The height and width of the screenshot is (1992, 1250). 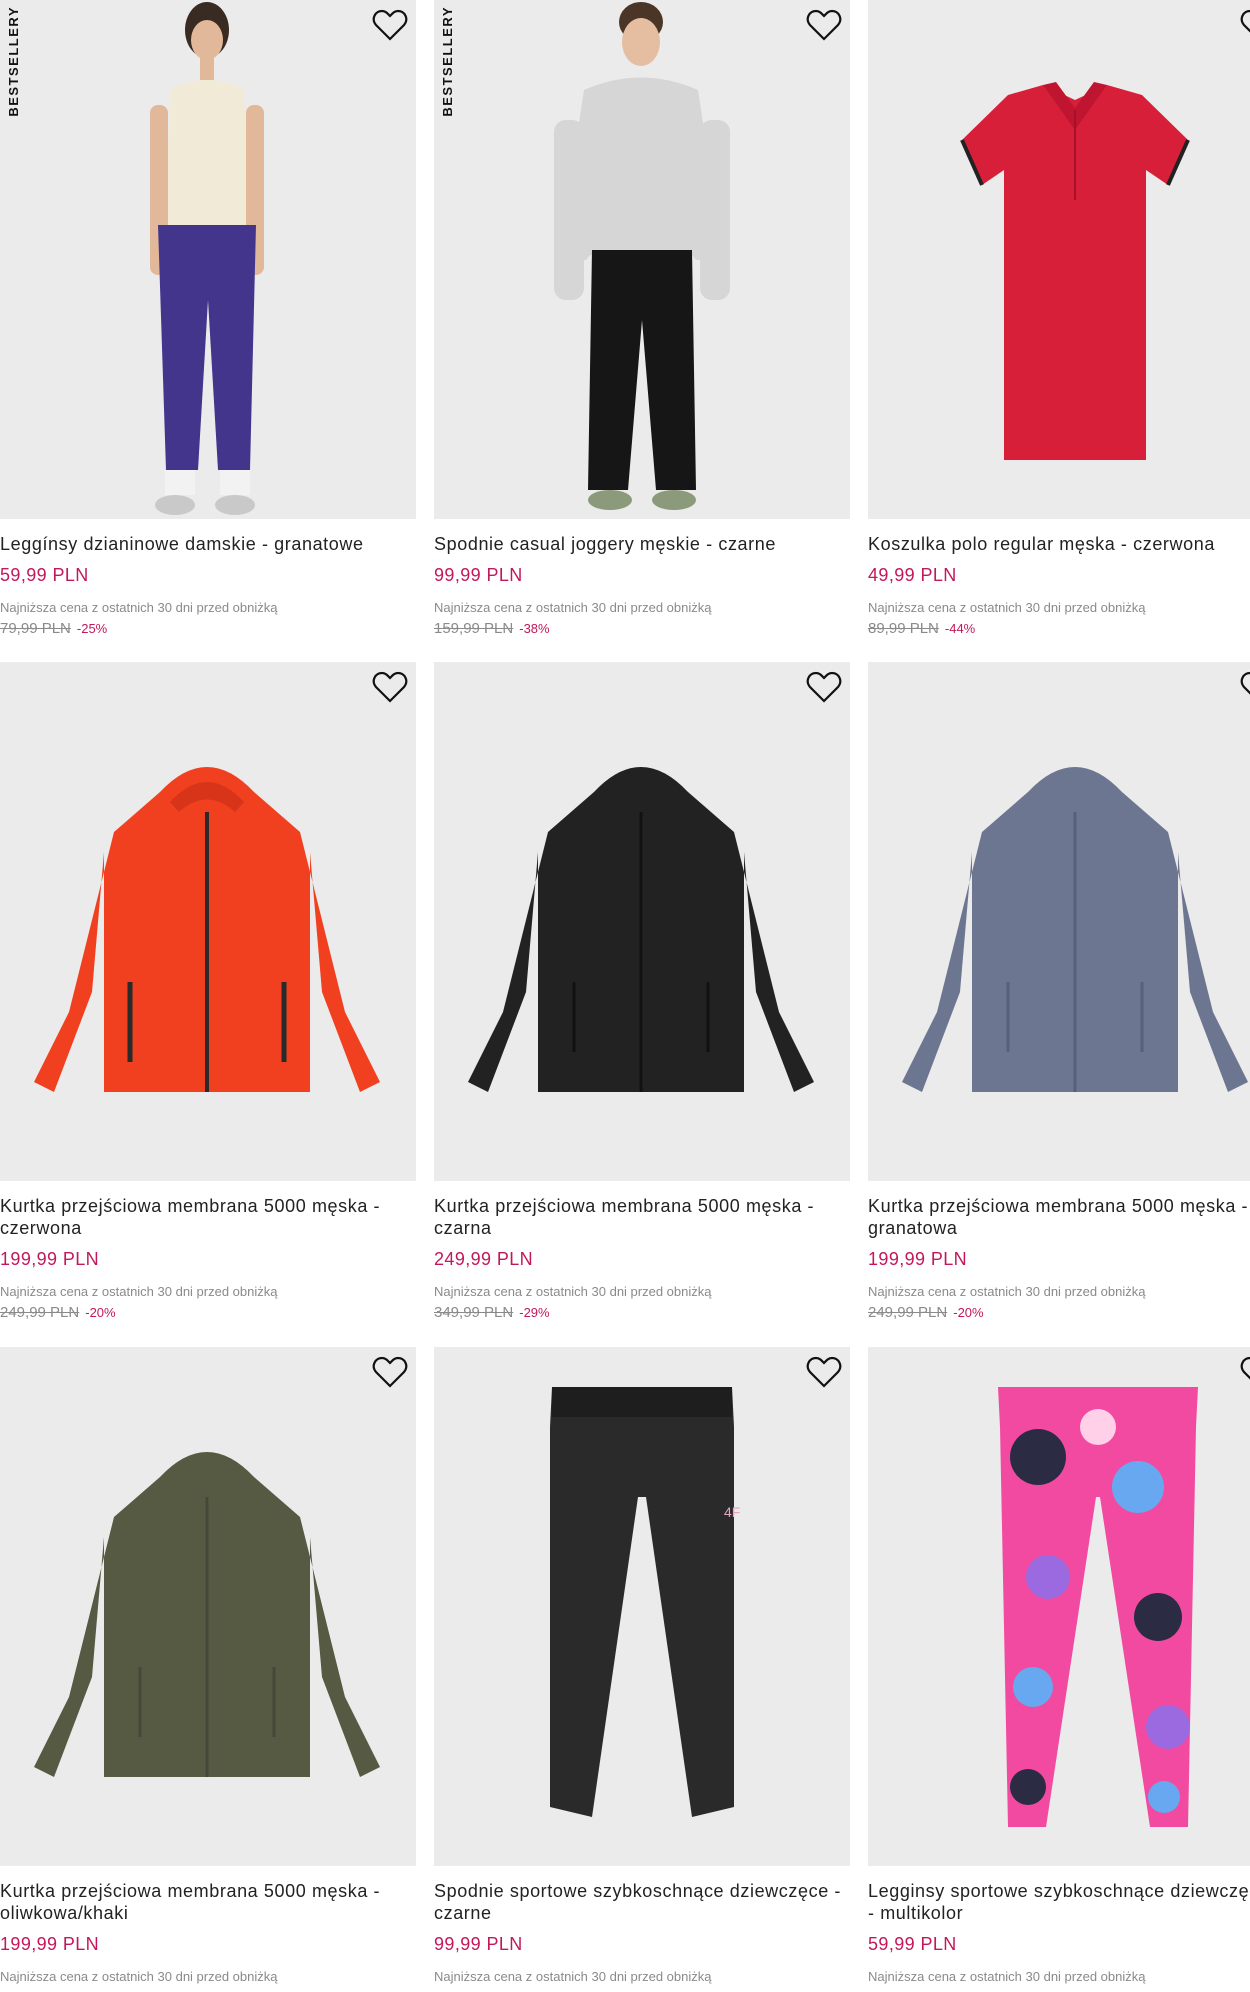 What do you see at coordinates (732, 1512) in the screenshot?
I see `brand-logo: 4F` at bounding box center [732, 1512].